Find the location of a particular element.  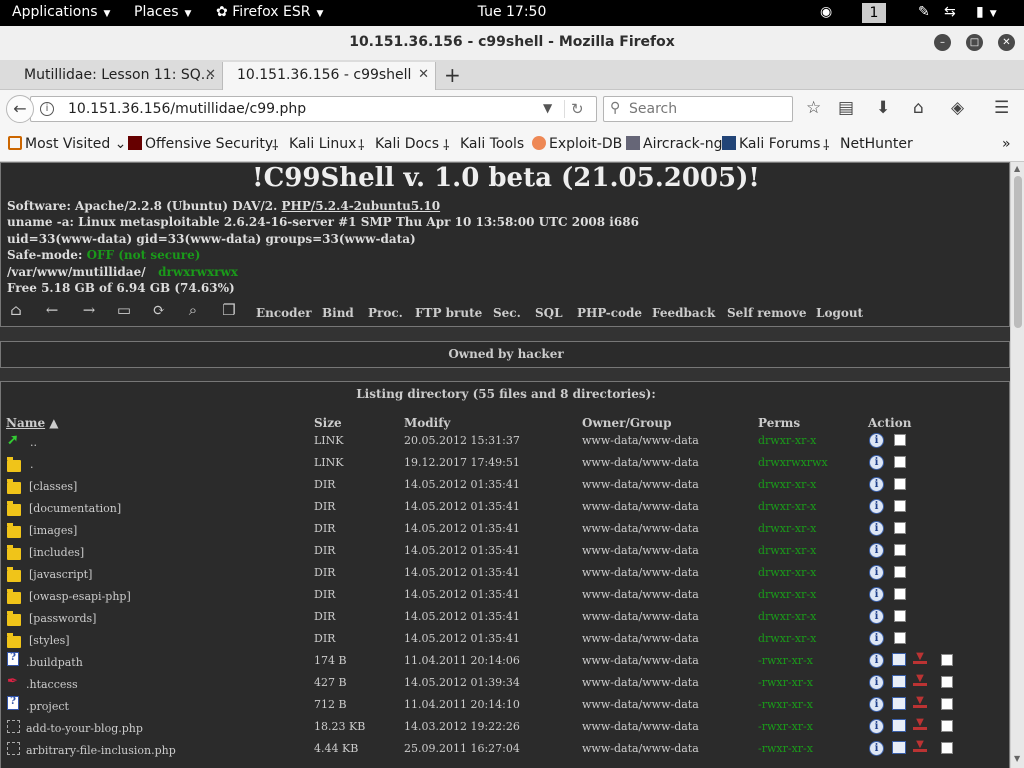

scroll-up-icon: ▲ is located at coordinates (1017, 168).